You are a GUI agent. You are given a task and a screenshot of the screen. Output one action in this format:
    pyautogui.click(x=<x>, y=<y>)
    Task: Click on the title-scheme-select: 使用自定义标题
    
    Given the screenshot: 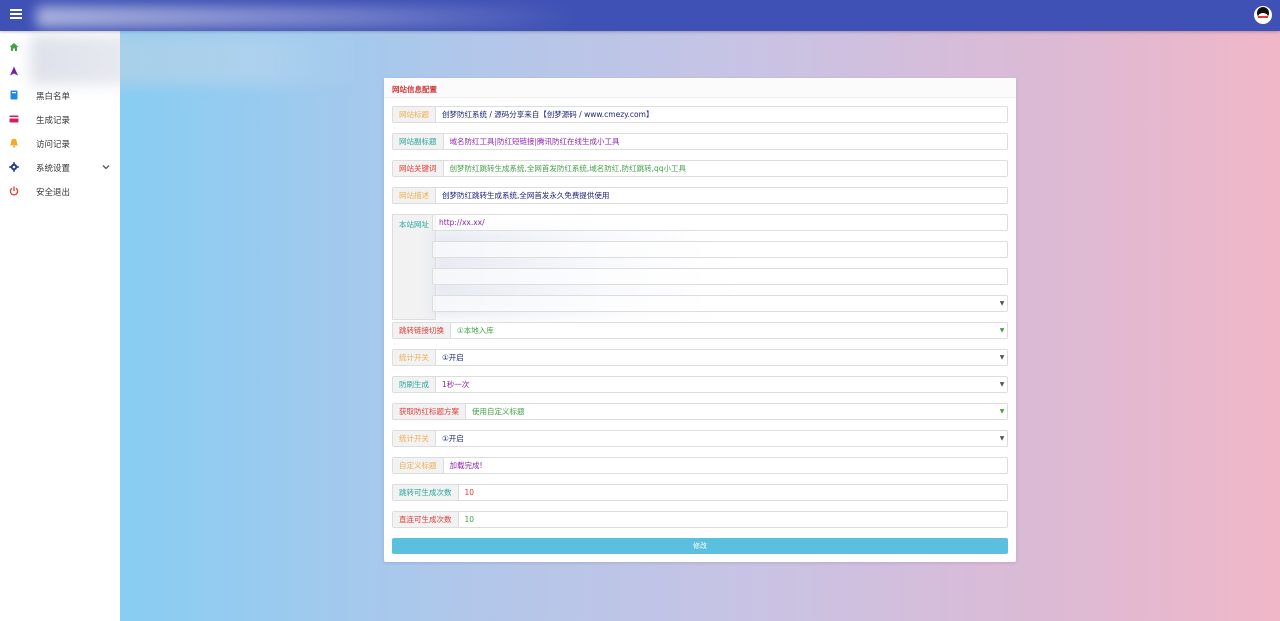 What is the action you would take?
    pyautogui.click(x=731, y=411)
    